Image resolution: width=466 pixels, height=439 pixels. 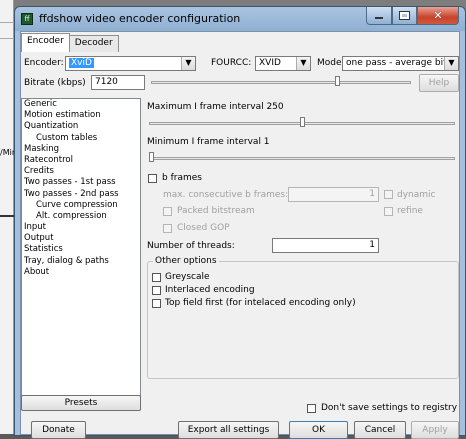 I want to click on refine-checkbox, so click(x=388, y=211).